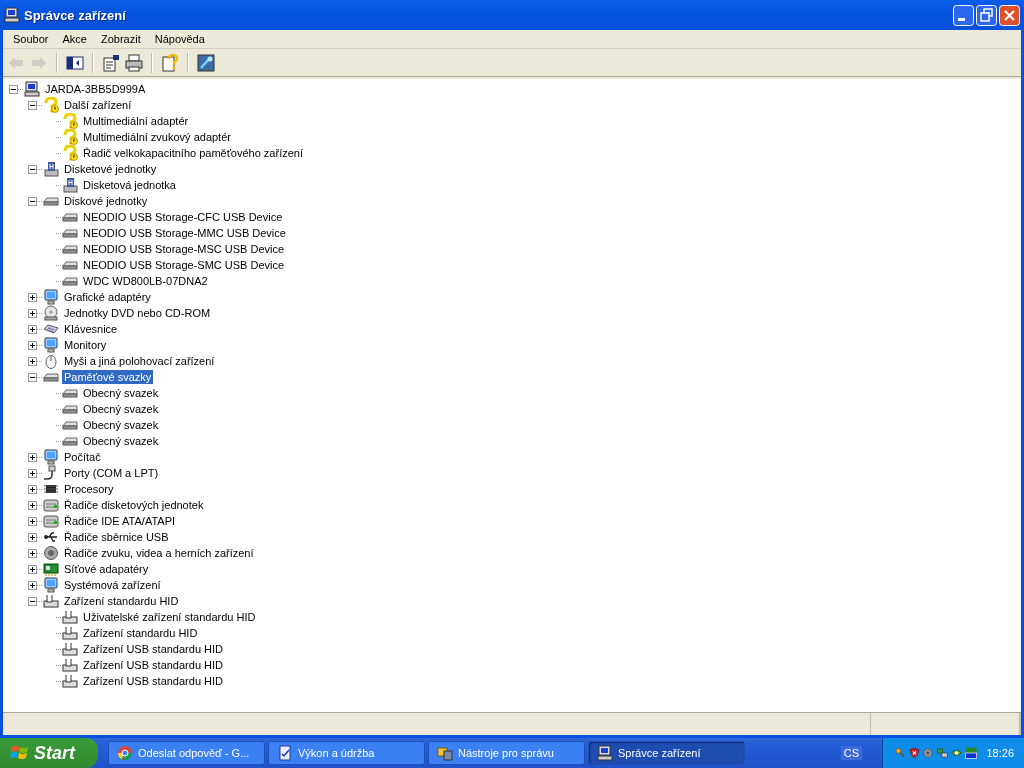 The image size is (1024, 768). I want to click on tree-item: Jednotky DVD nebo CD-ROM, so click(137, 313).